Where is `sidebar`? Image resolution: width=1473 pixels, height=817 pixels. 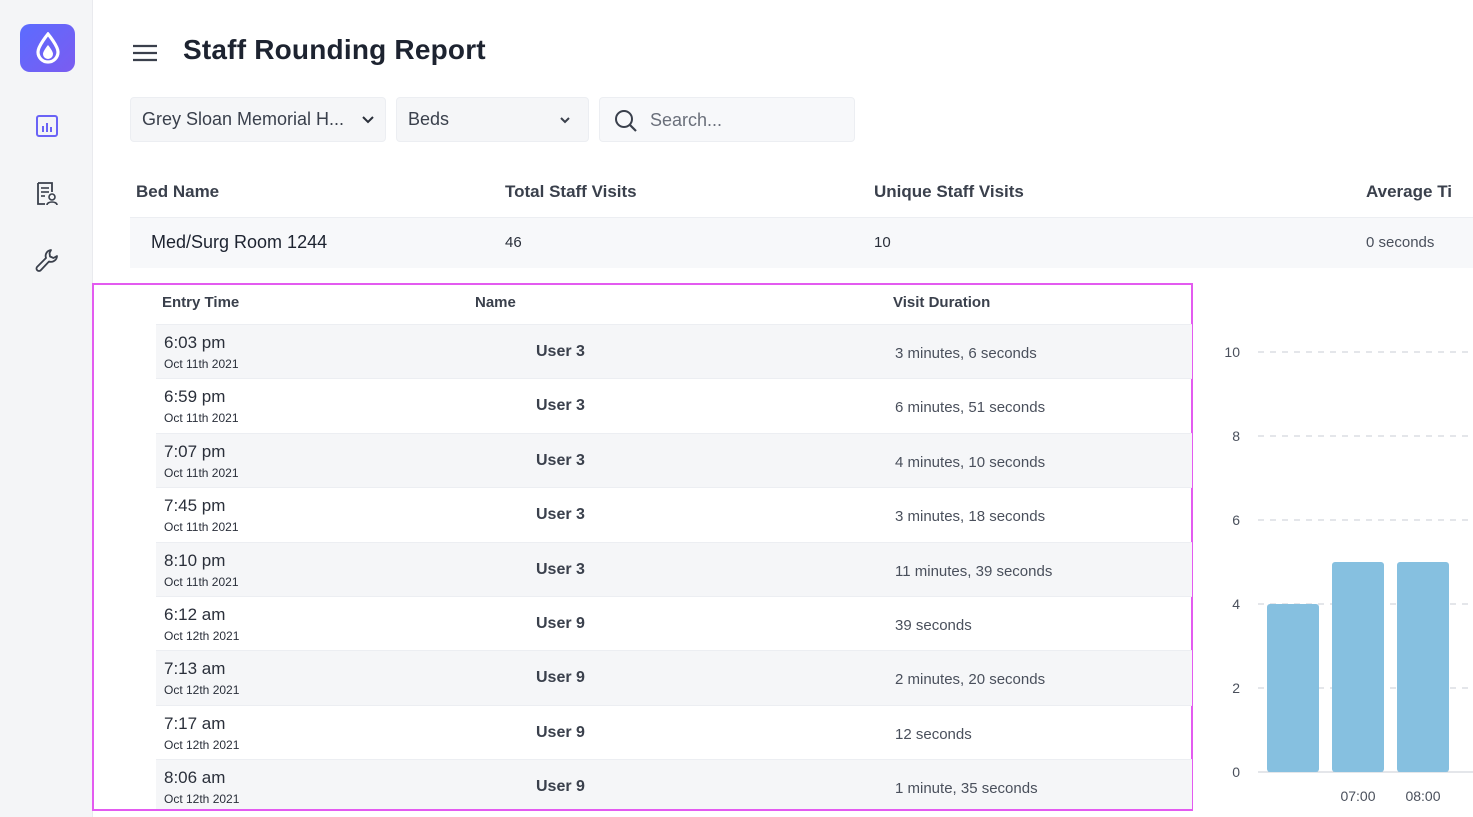 sidebar is located at coordinates (46, 408).